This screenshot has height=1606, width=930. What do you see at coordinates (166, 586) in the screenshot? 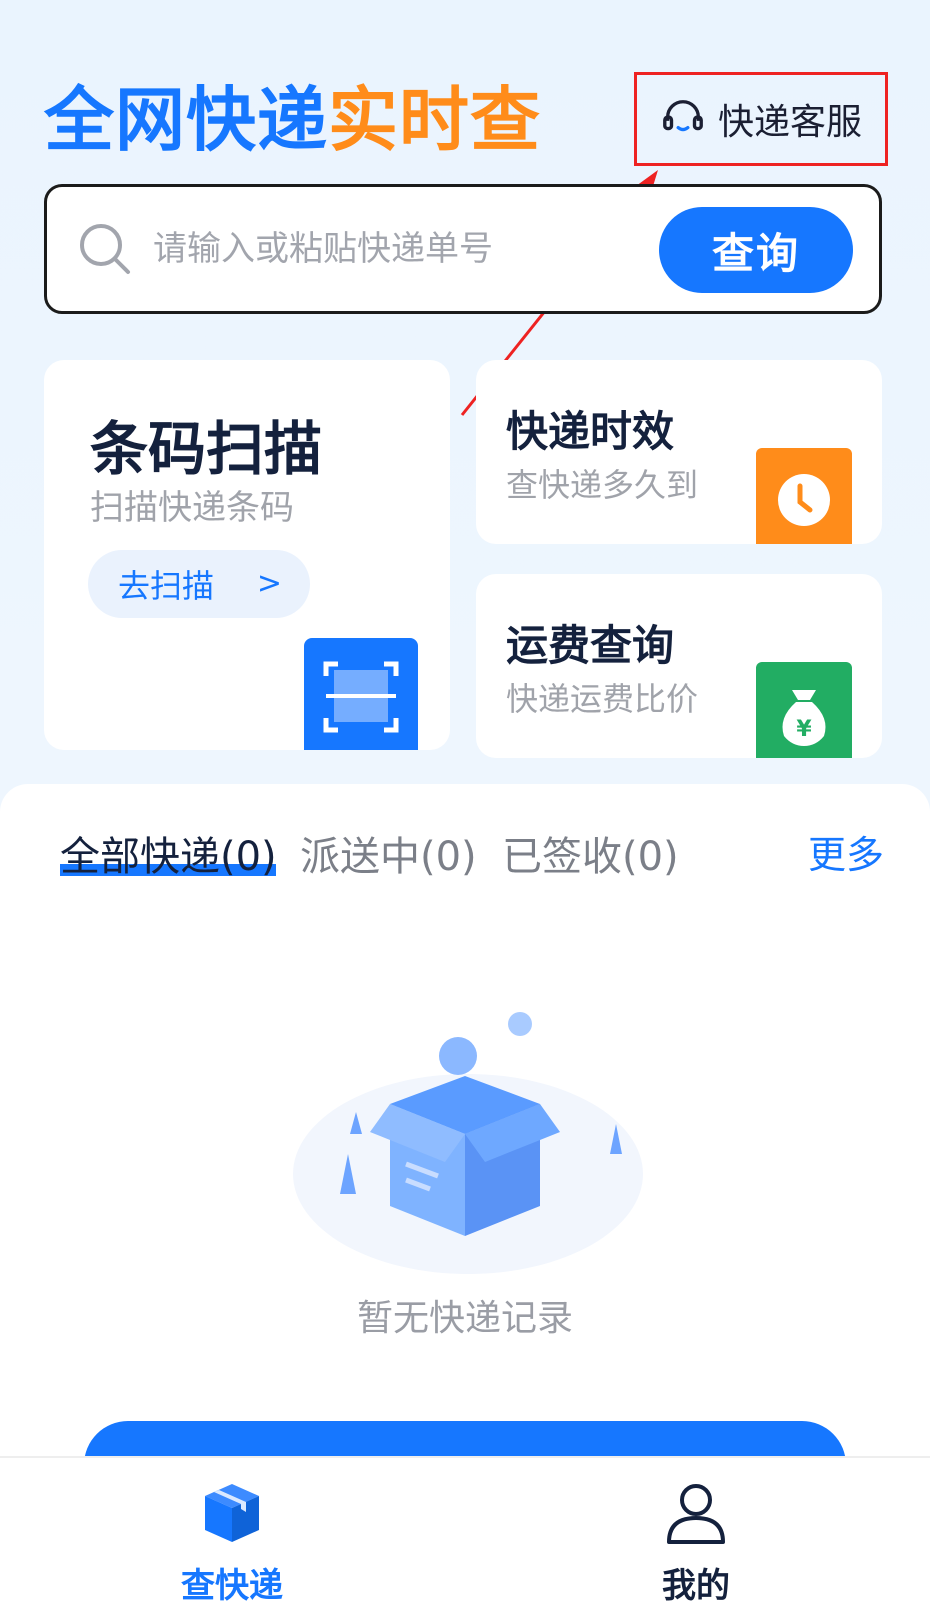
I see `go-scan-label: 去扫描` at bounding box center [166, 586].